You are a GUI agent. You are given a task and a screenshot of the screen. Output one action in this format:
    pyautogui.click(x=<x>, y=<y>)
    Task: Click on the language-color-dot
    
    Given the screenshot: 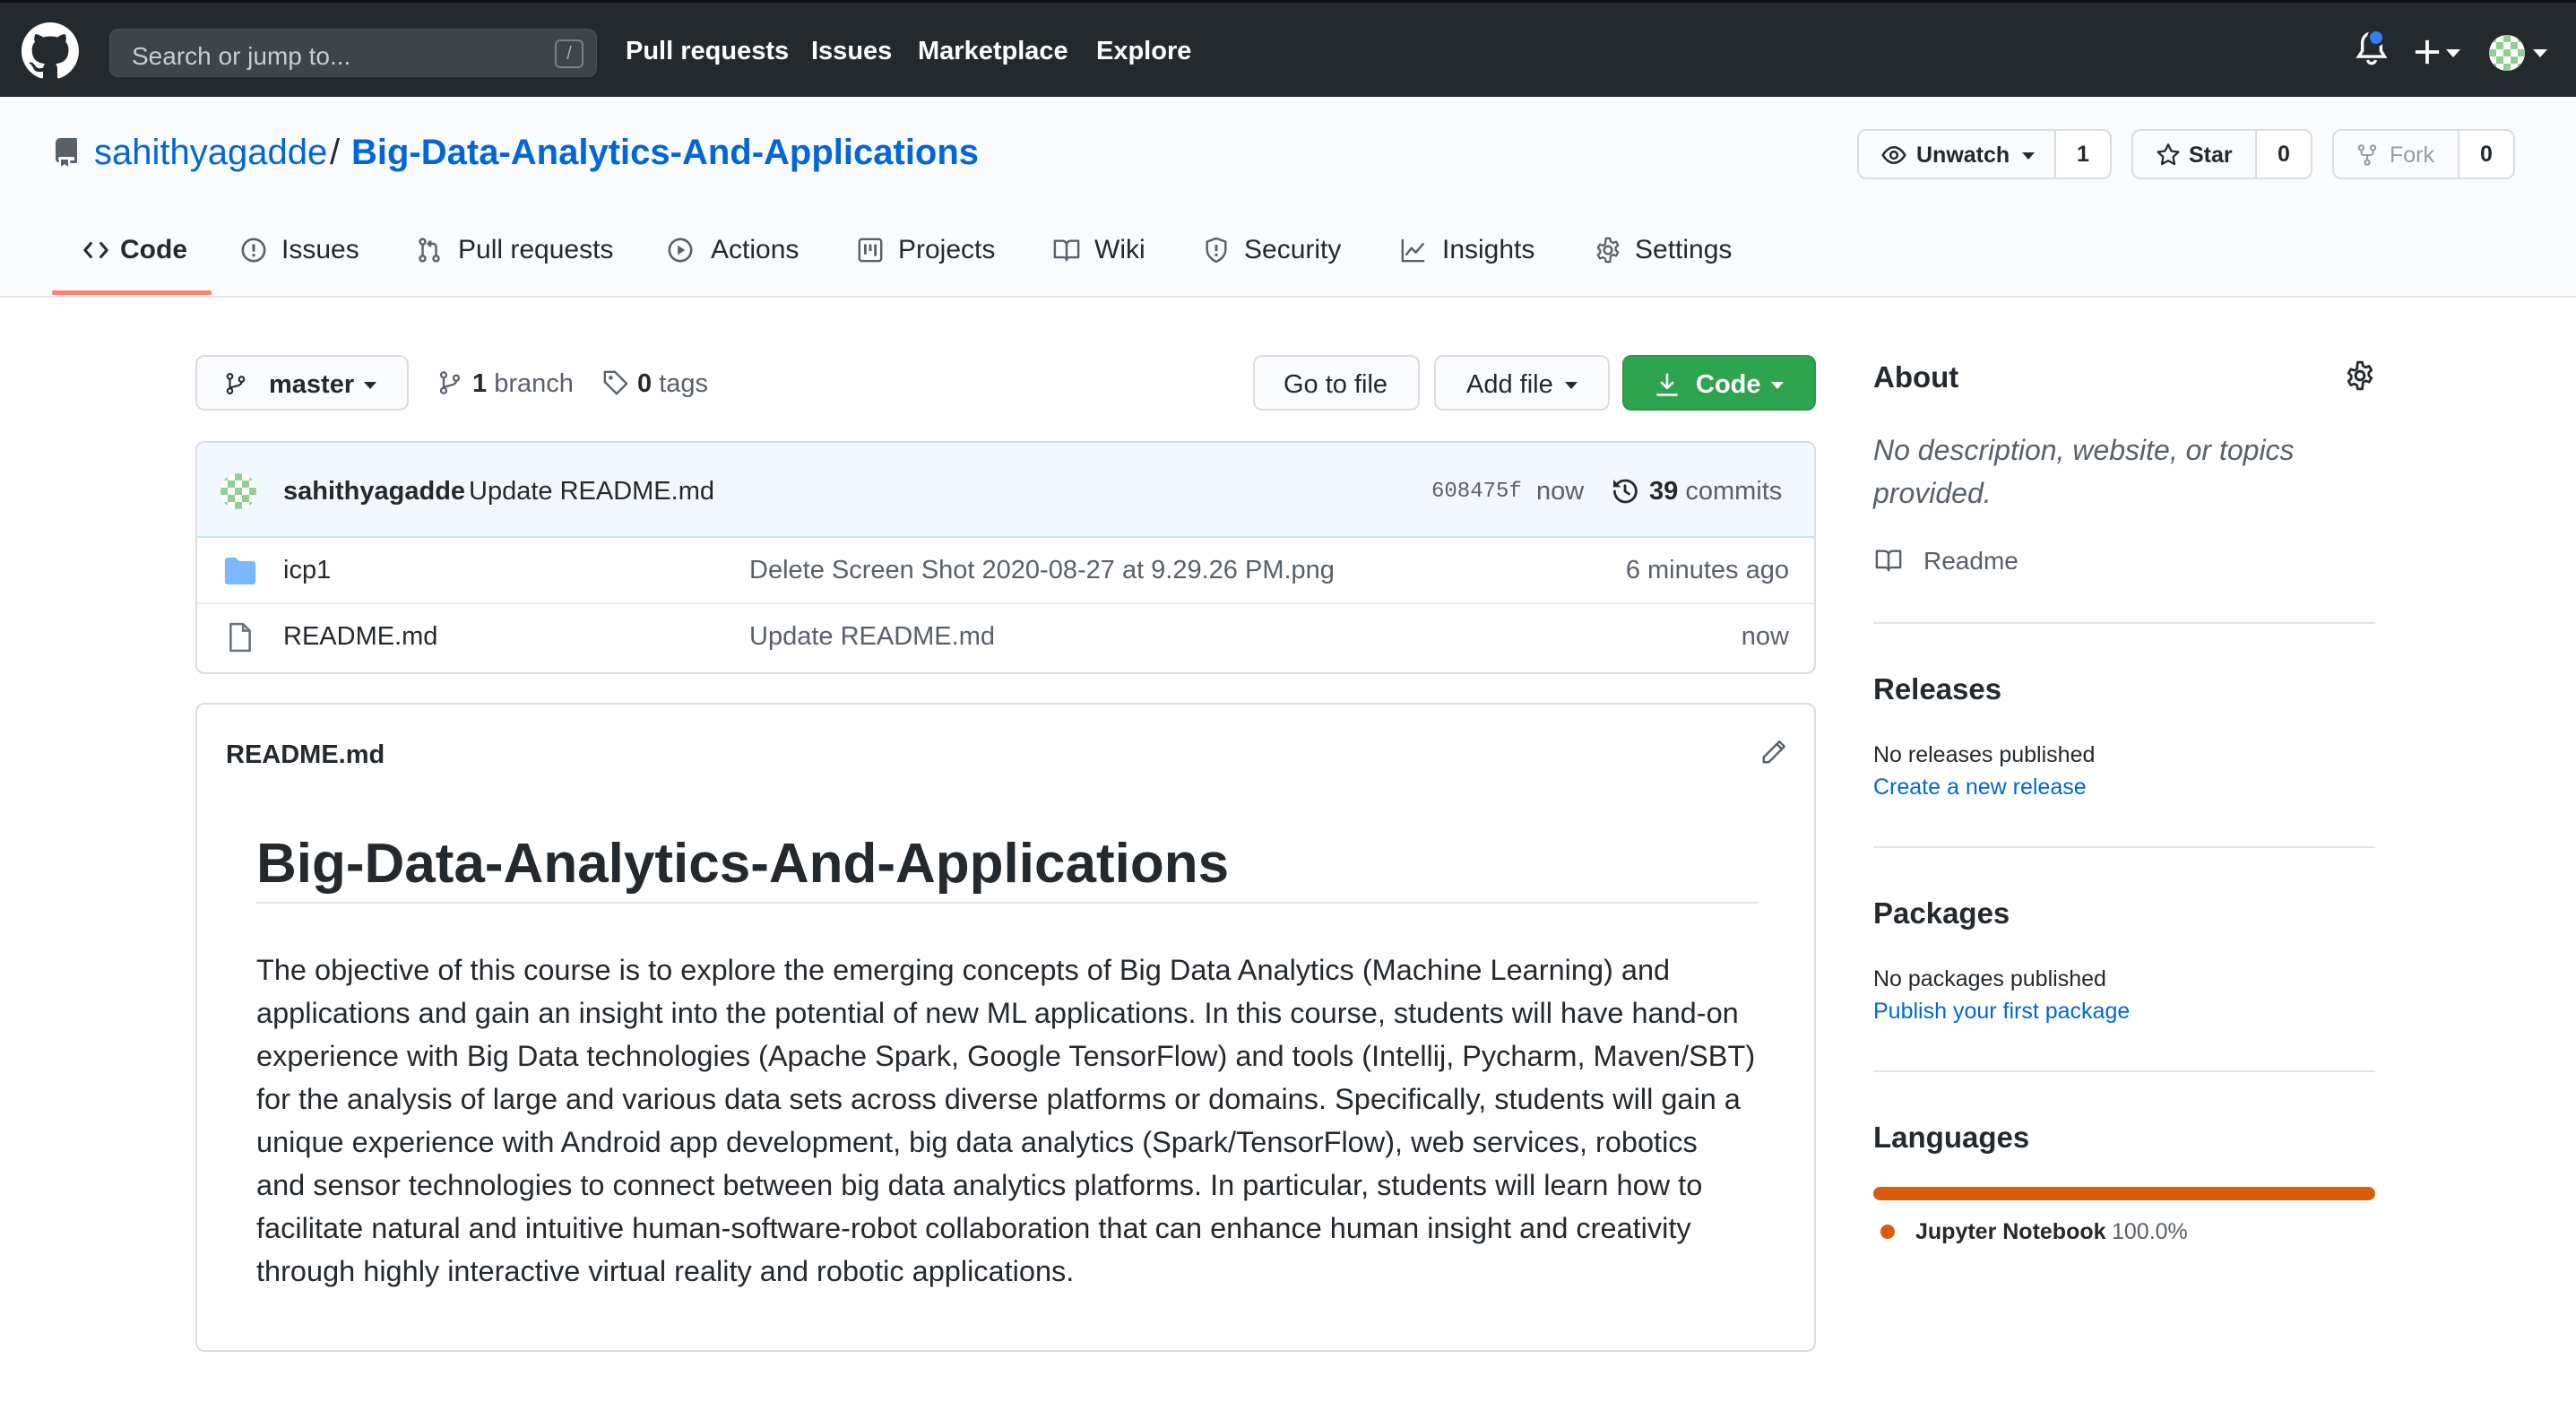 What is the action you would take?
    pyautogui.click(x=1887, y=1232)
    